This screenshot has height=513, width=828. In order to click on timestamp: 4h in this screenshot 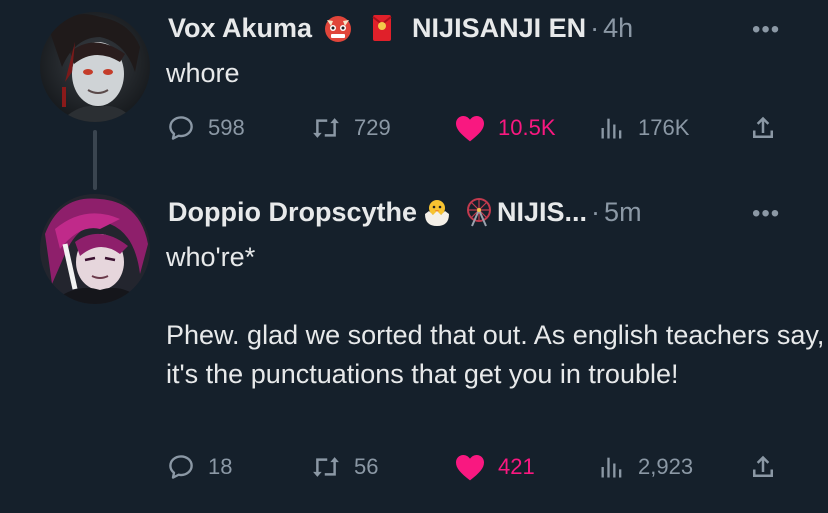, I will do `click(618, 28)`.